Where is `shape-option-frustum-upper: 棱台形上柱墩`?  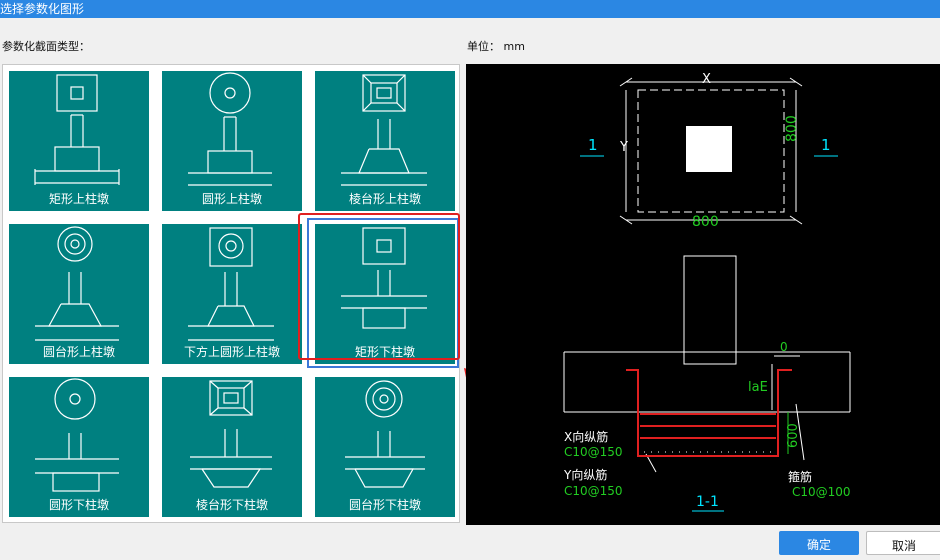 shape-option-frustum-upper: 棱台形上柱墩 is located at coordinates (385, 141).